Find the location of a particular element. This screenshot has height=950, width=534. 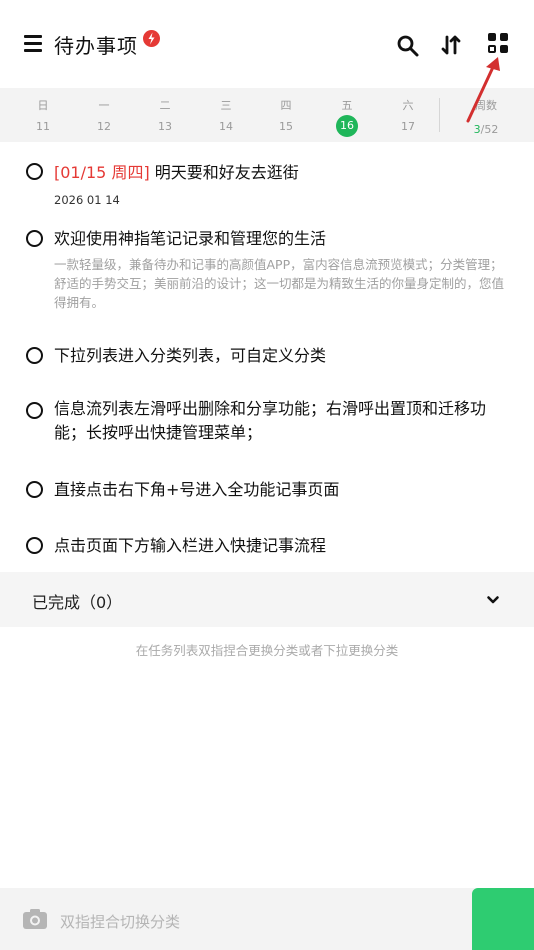

task-title: [01/15 周四] 明天要和好友去逛街 is located at coordinates (176, 171).